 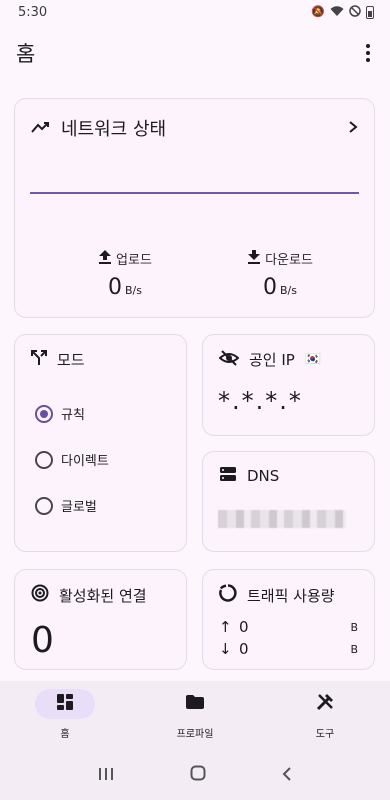 I want to click on more-vert-icon, so click(x=368, y=46).